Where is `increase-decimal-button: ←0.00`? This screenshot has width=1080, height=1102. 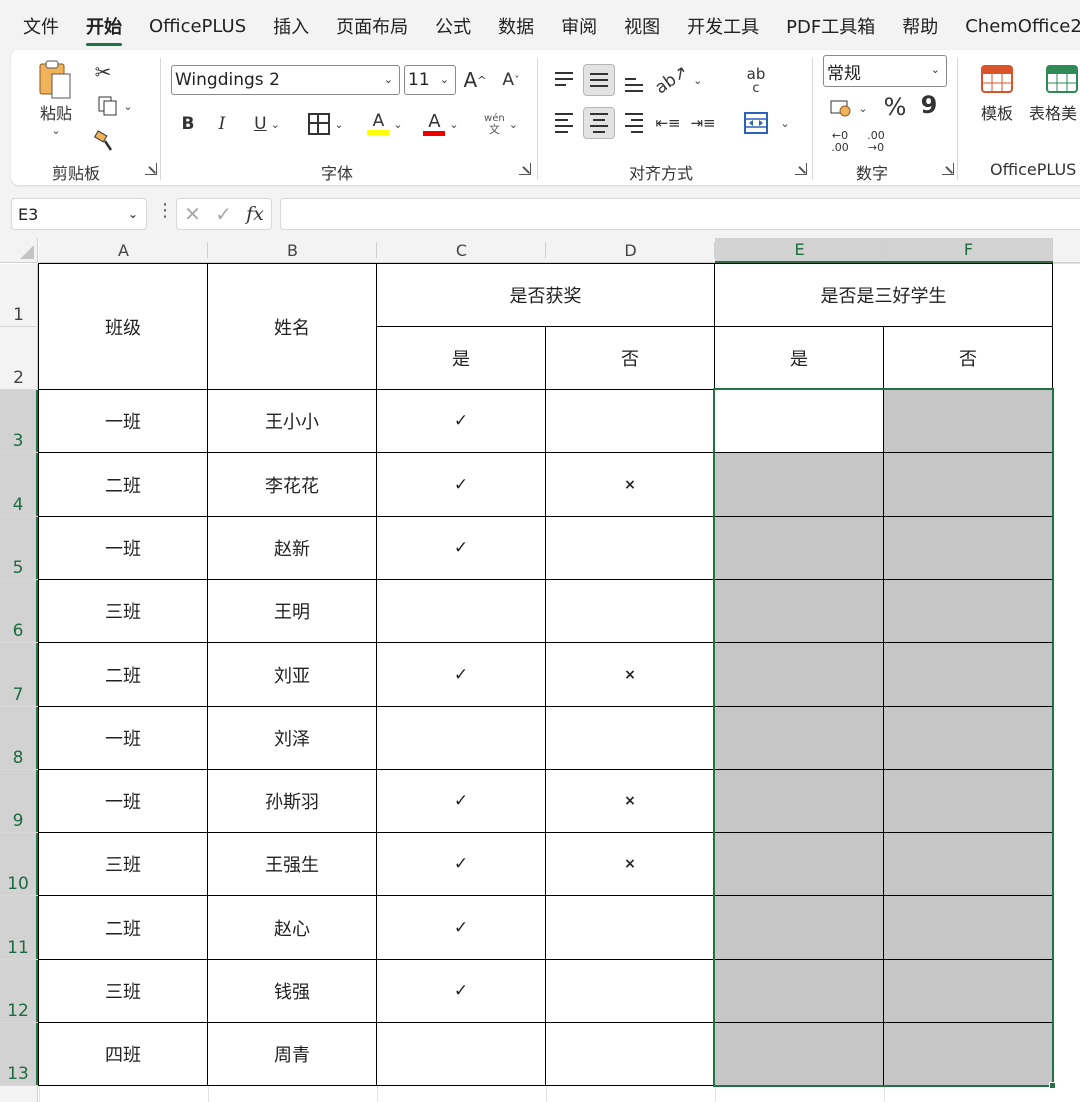 increase-decimal-button: ←0.00 is located at coordinates (840, 142).